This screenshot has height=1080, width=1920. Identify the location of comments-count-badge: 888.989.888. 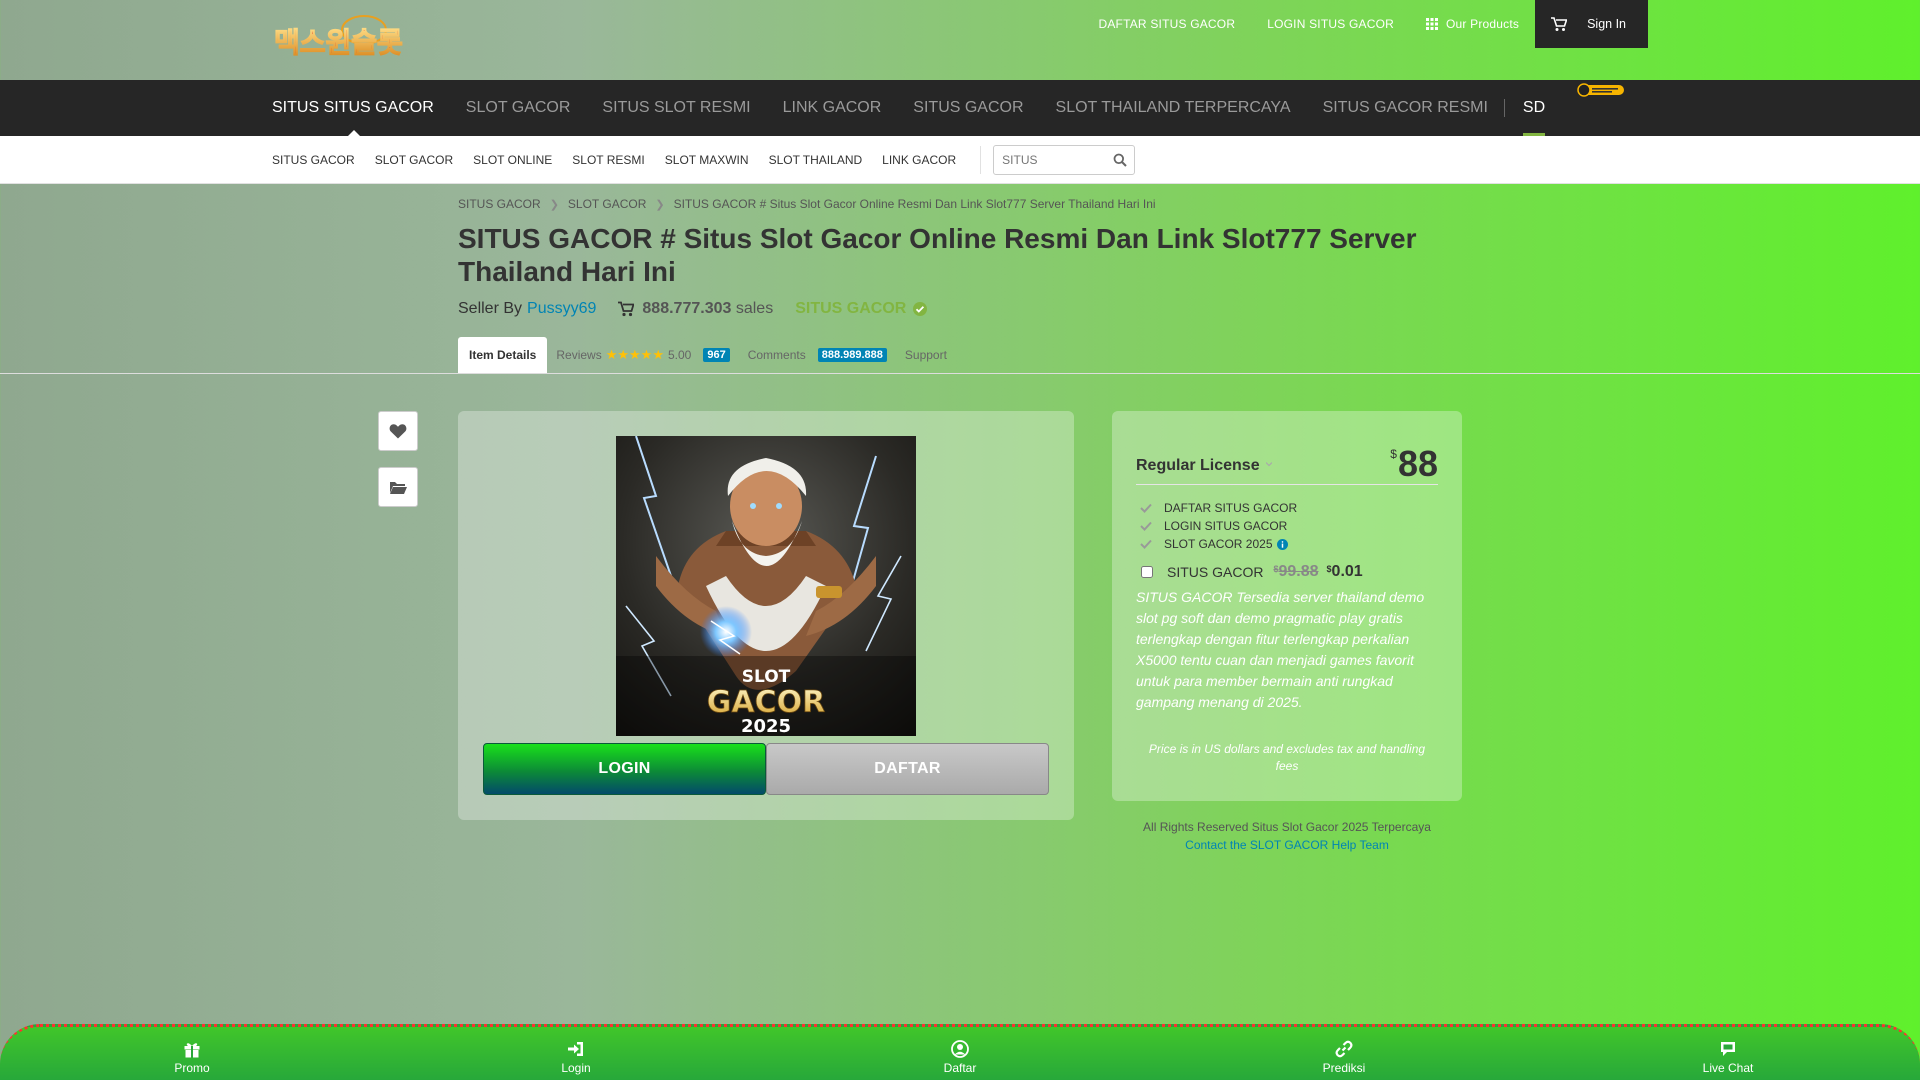
(852, 355).